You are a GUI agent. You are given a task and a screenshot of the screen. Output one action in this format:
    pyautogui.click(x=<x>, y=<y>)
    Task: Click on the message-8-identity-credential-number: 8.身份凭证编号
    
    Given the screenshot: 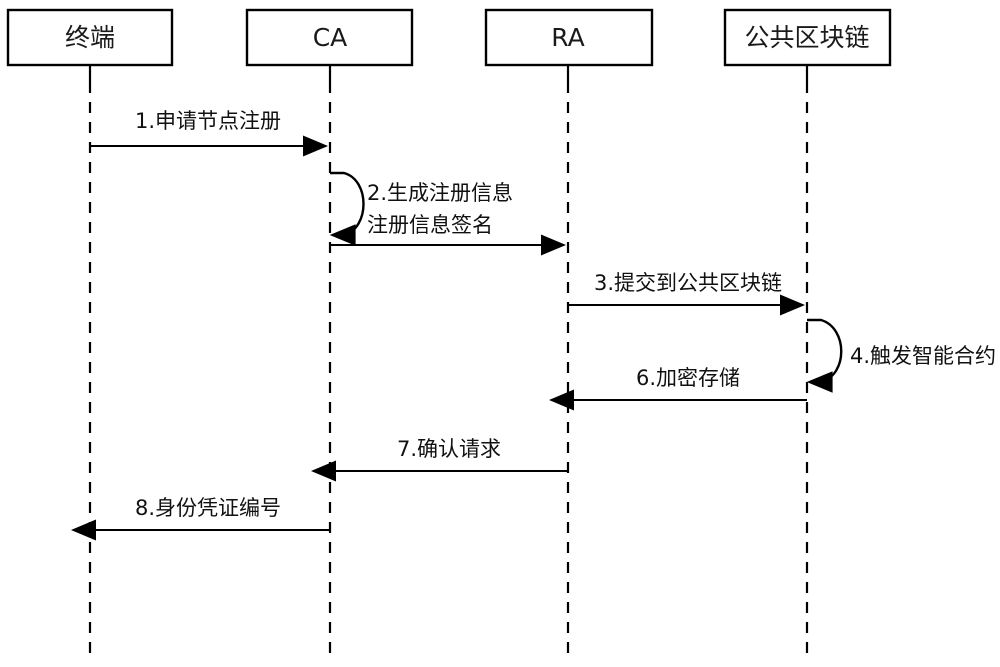 What is the action you would take?
    pyautogui.click(x=200, y=518)
    